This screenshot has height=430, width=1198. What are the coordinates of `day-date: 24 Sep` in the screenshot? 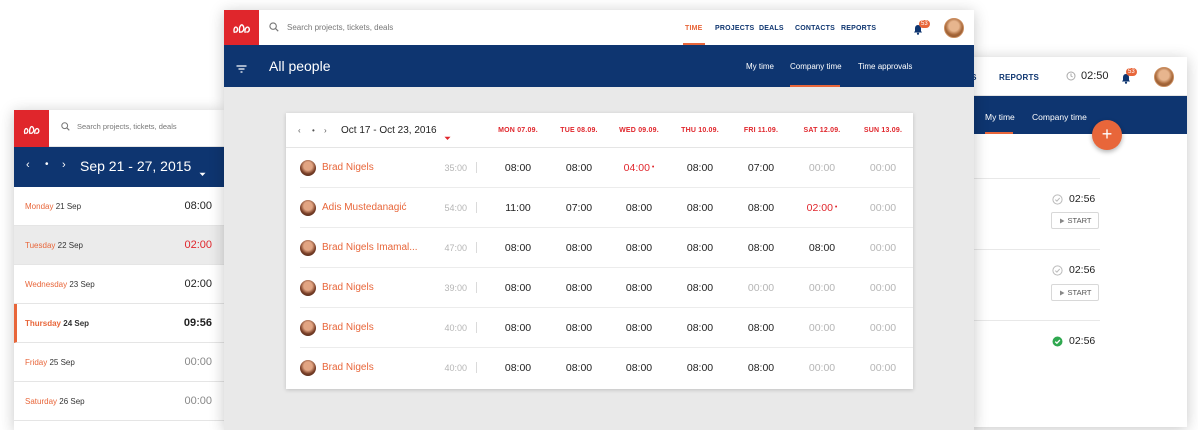 It's located at (76, 323).